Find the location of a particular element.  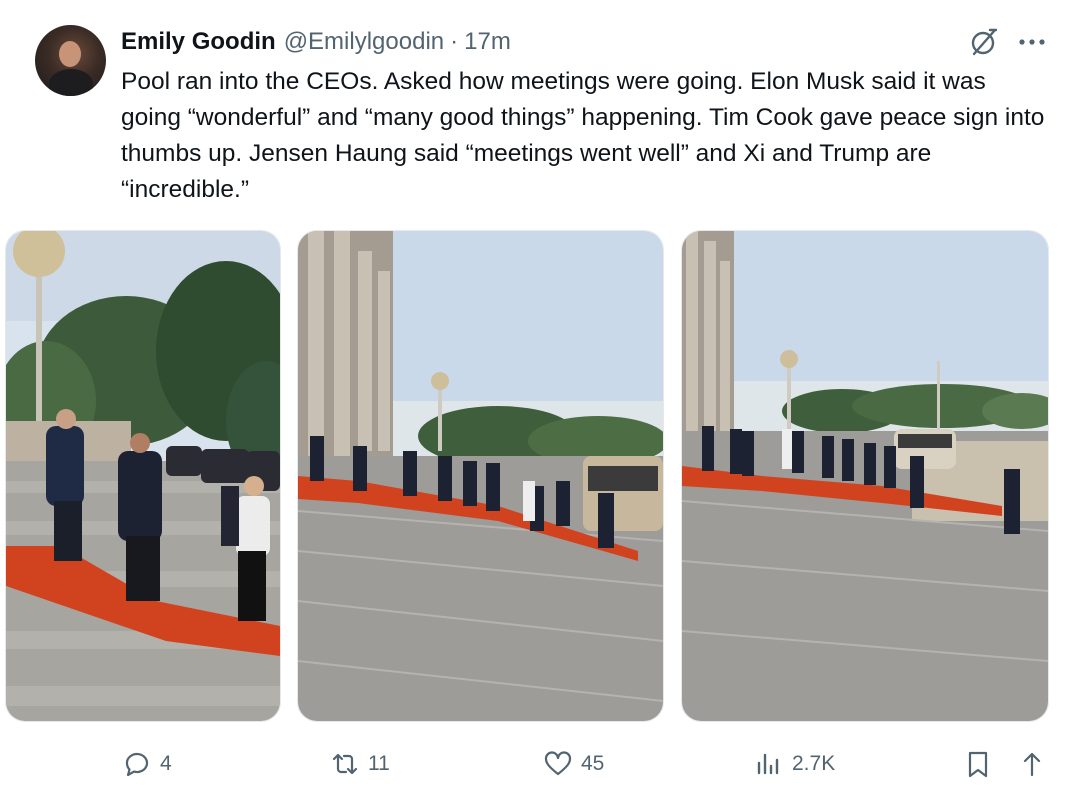

reply-button: 4 is located at coordinates (147, 764).